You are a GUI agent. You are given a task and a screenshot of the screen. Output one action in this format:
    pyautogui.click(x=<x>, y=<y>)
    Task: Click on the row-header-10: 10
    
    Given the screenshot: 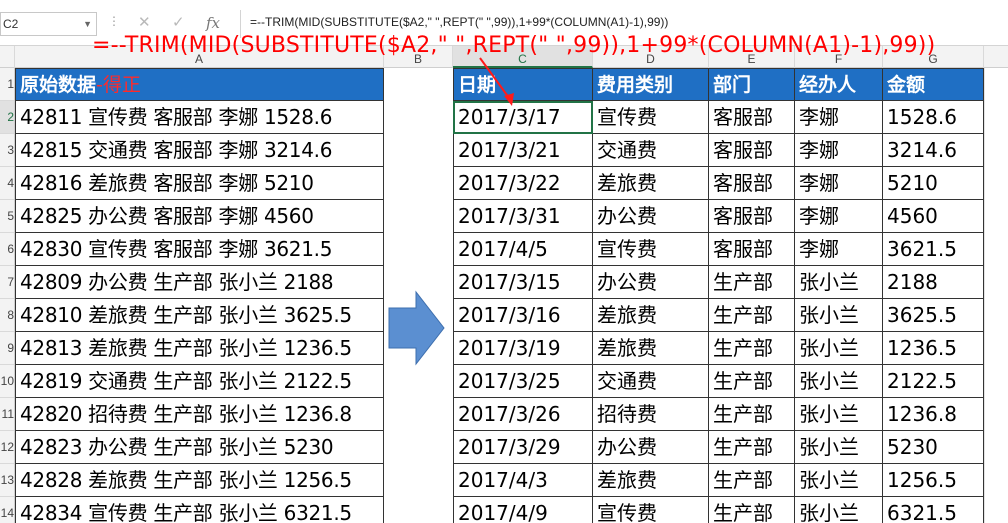 What is the action you would take?
    pyautogui.click(x=7, y=381)
    